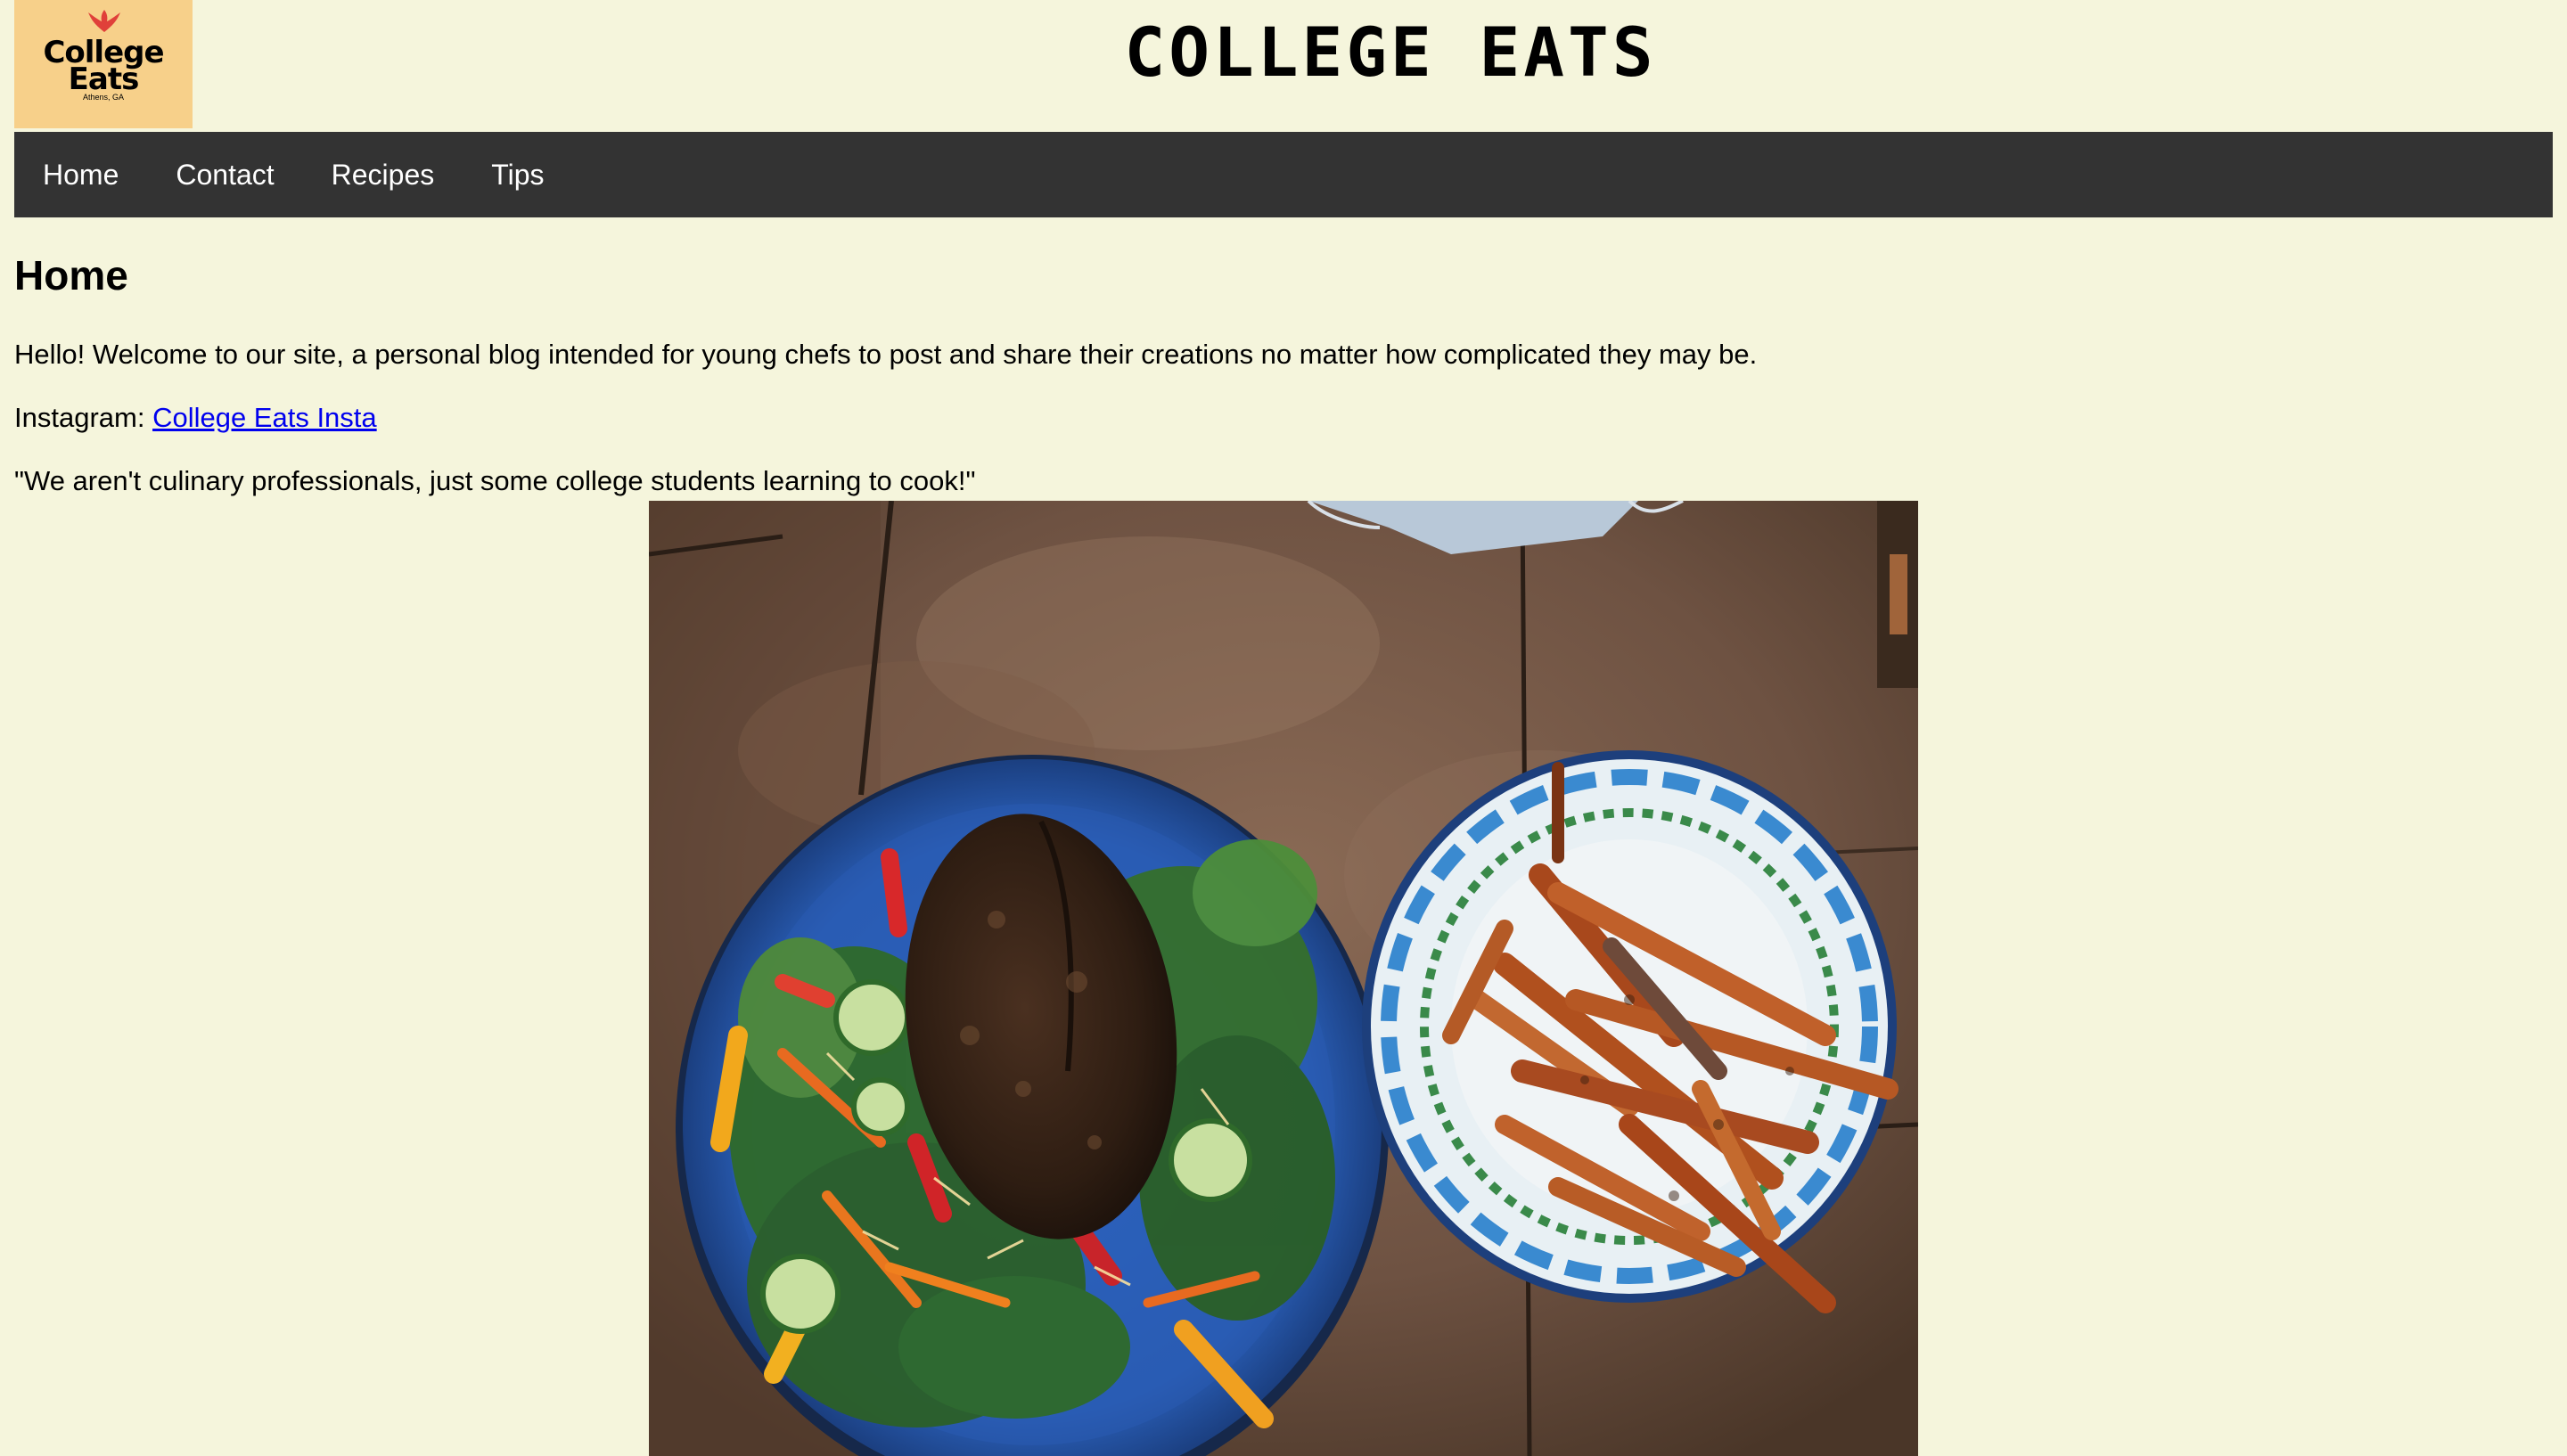  Describe the element at coordinates (517, 175) in the screenshot. I see `nav-item-tips: Tips` at that location.